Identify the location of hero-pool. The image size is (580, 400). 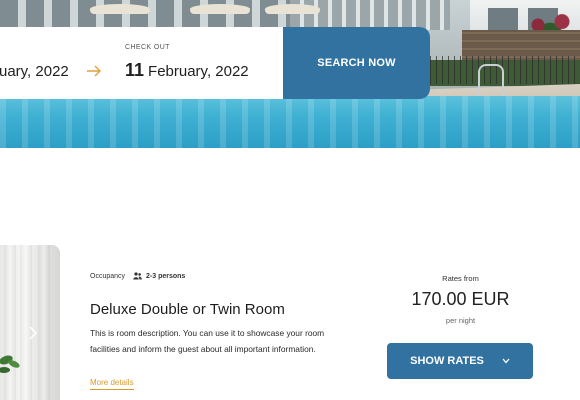
(290, 122).